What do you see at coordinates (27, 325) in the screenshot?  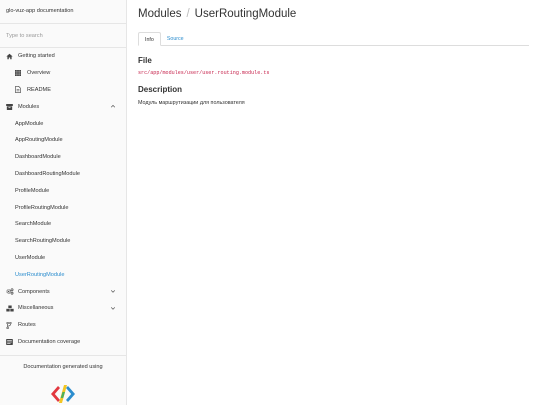 I see `sidebar-item-label: Routes` at bounding box center [27, 325].